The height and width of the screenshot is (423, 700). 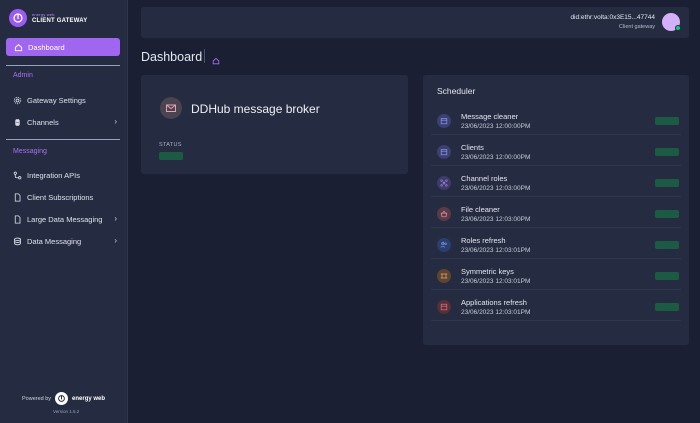 I want to click on sidebar-item-label: Data Messaging, so click(x=54, y=241).